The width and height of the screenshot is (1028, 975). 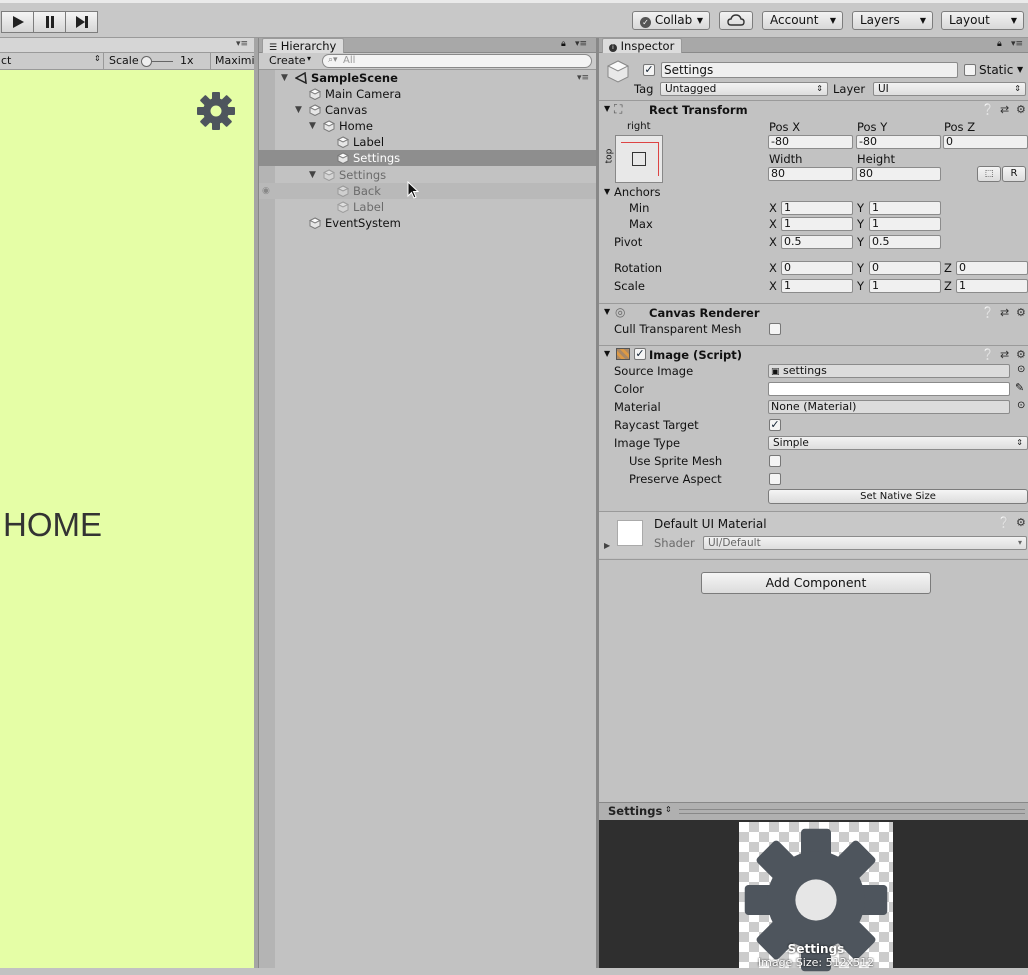 I want to click on image-enabled-checkbox: ✓, so click(x=640, y=354).